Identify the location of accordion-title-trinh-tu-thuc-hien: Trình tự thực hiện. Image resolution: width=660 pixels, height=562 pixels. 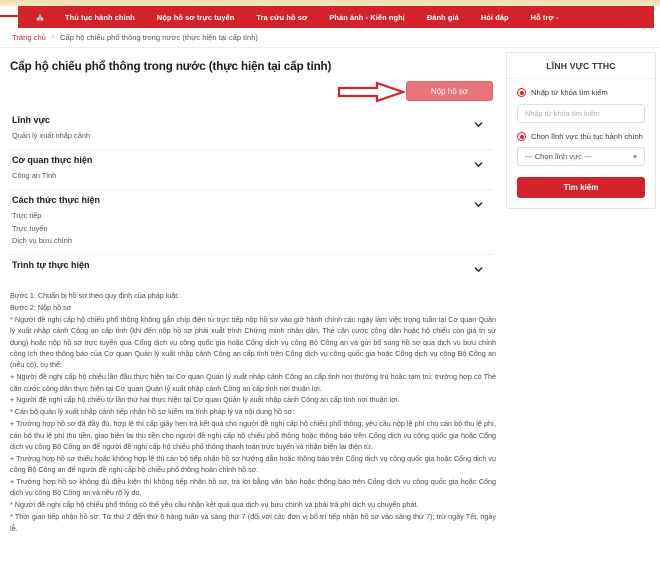
(51, 265).